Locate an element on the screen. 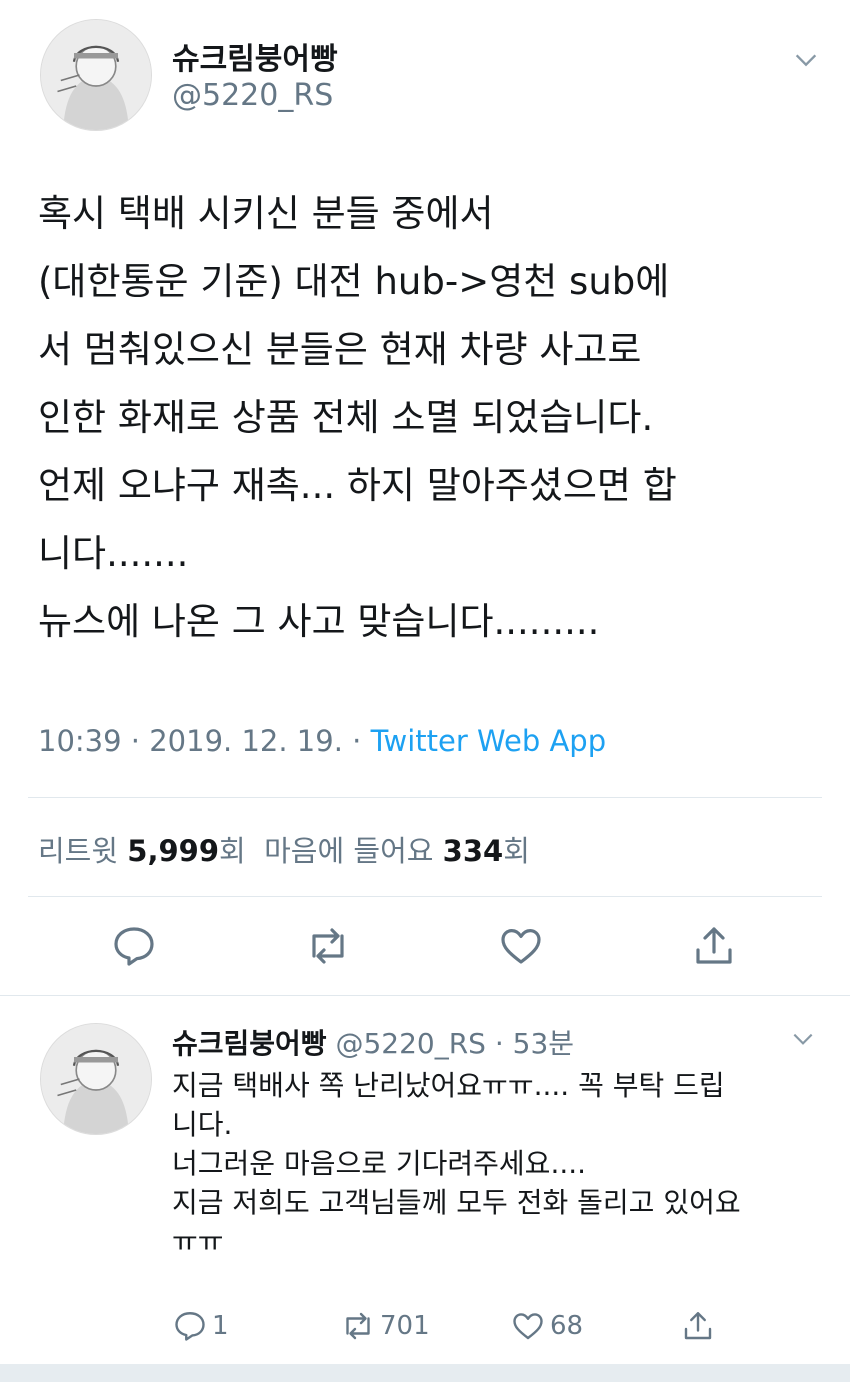 Image resolution: width=850 pixels, height=1382 pixels. engagement-stats: 리트윗 5,999회 마음에 들어요 334회 is located at coordinates (284, 849).